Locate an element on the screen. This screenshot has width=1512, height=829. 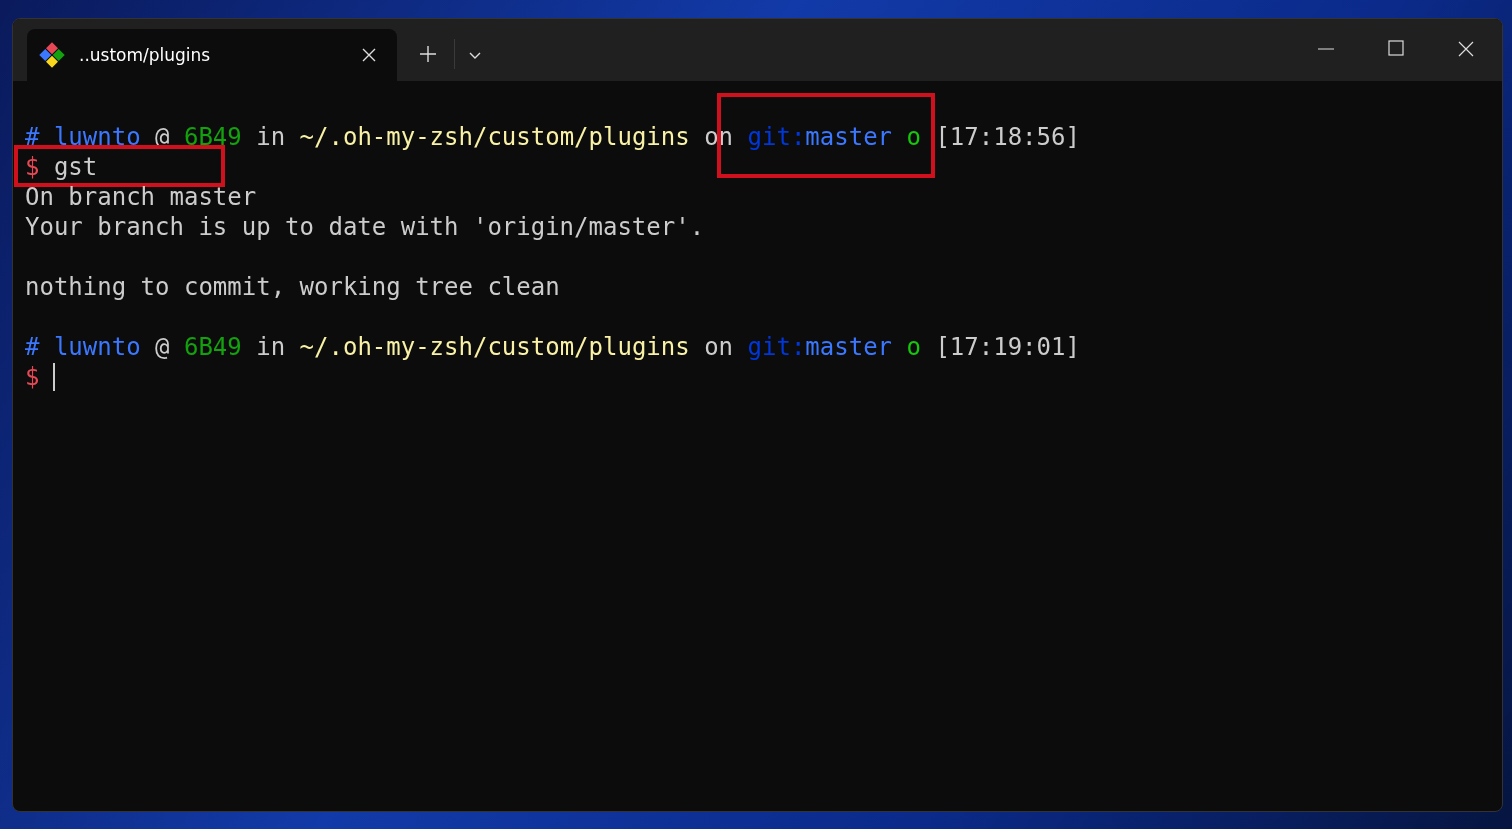
diamond-logo-icon is located at coordinates (52, 55).